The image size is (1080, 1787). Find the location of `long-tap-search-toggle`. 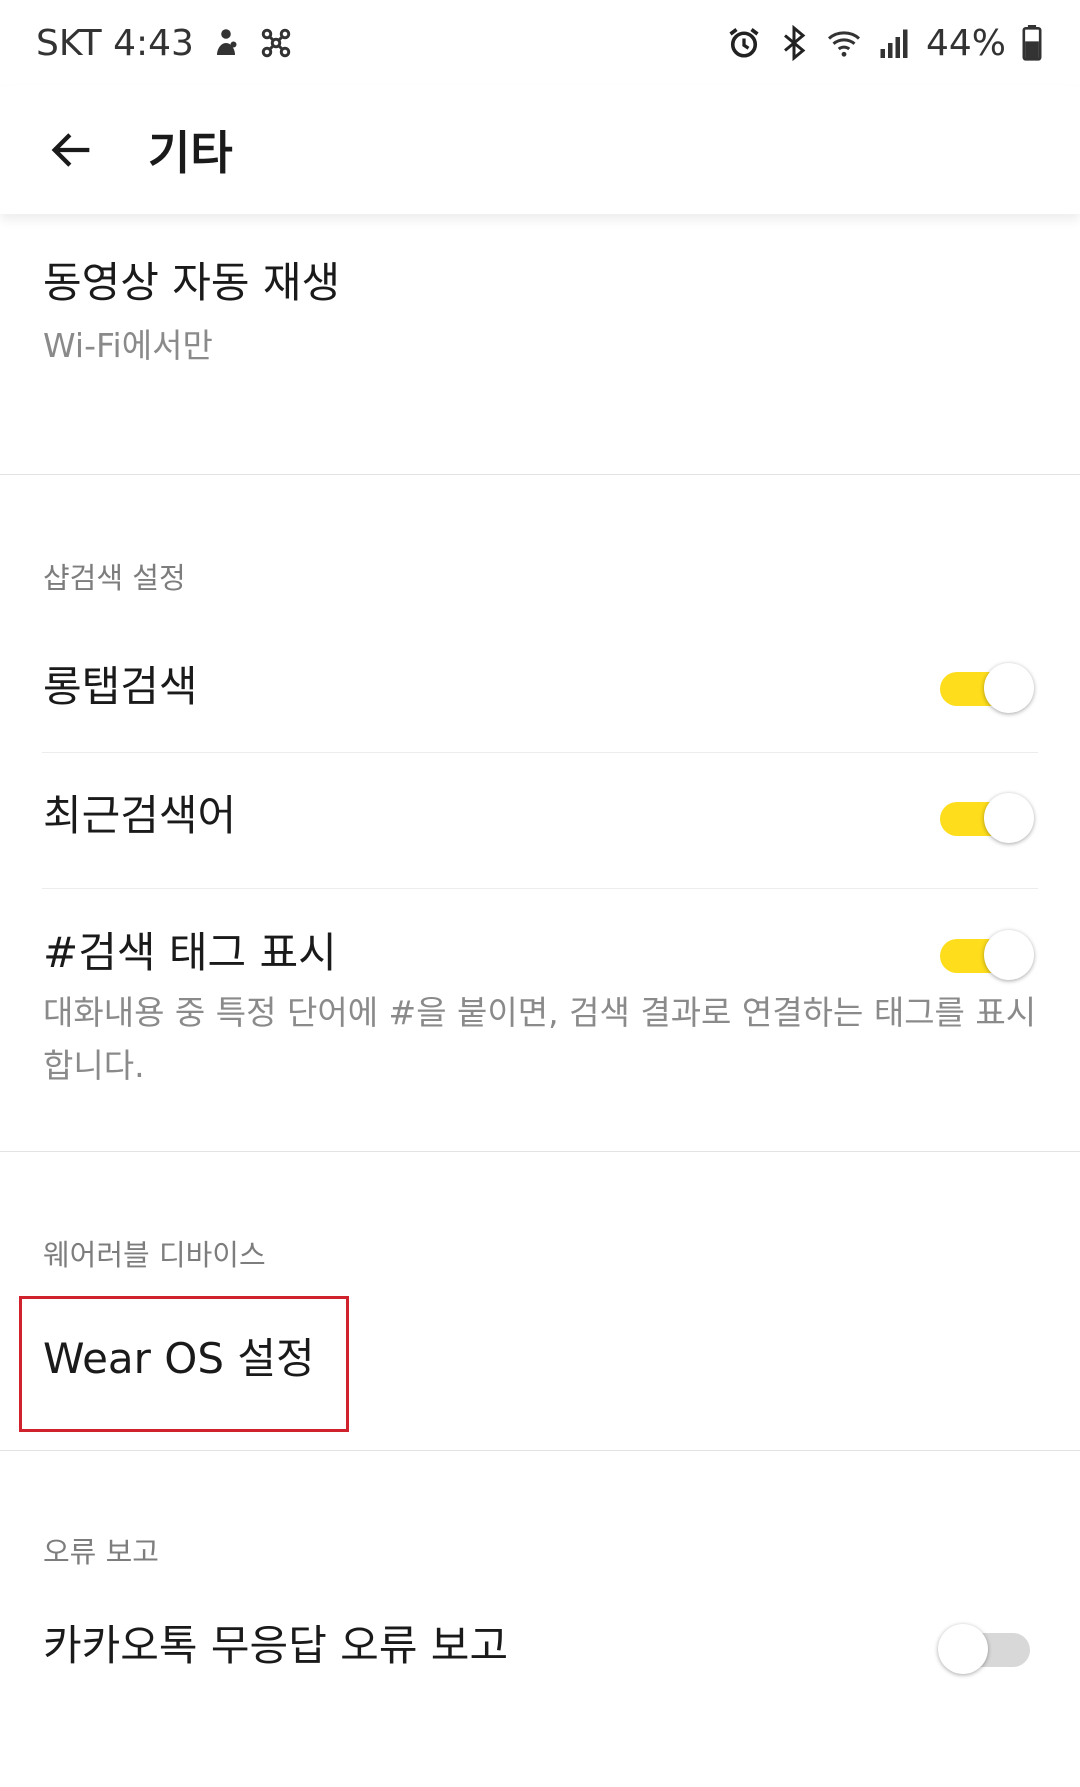

long-tap-search-toggle is located at coordinates (986, 688).